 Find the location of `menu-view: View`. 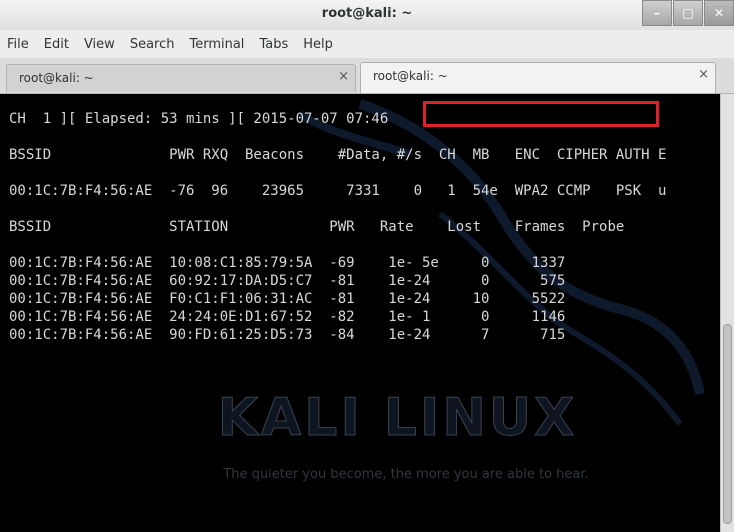

menu-view: View is located at coordinates (100, 44).